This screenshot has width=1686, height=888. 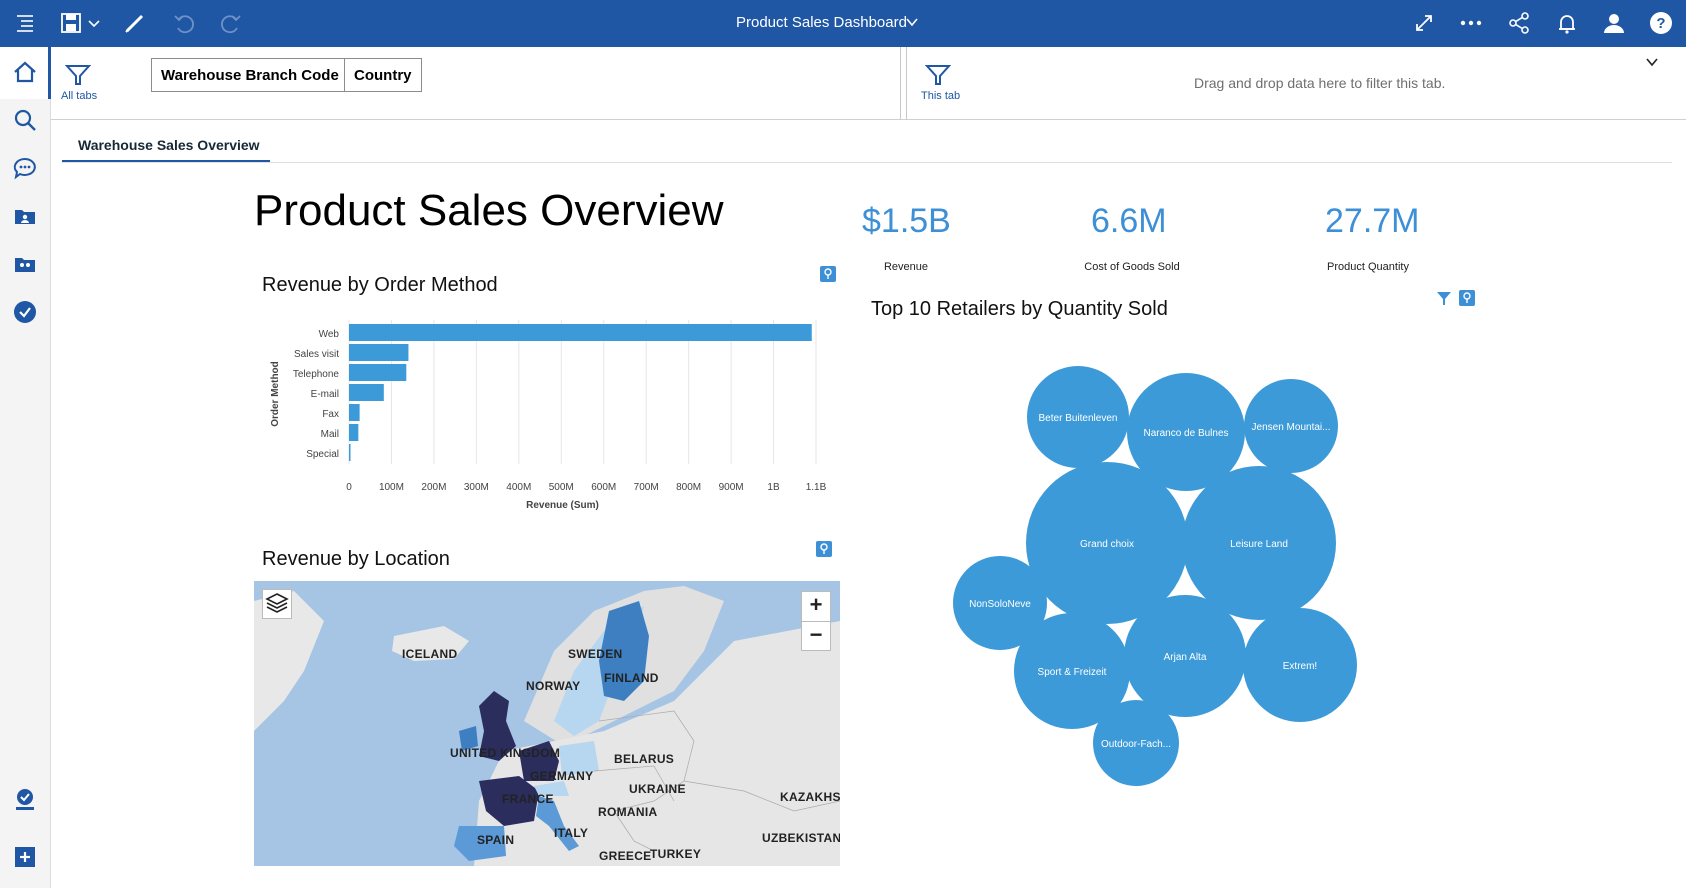 I want to click on bubble-label: NonSoloNeve, so click(x=1000, y=604).